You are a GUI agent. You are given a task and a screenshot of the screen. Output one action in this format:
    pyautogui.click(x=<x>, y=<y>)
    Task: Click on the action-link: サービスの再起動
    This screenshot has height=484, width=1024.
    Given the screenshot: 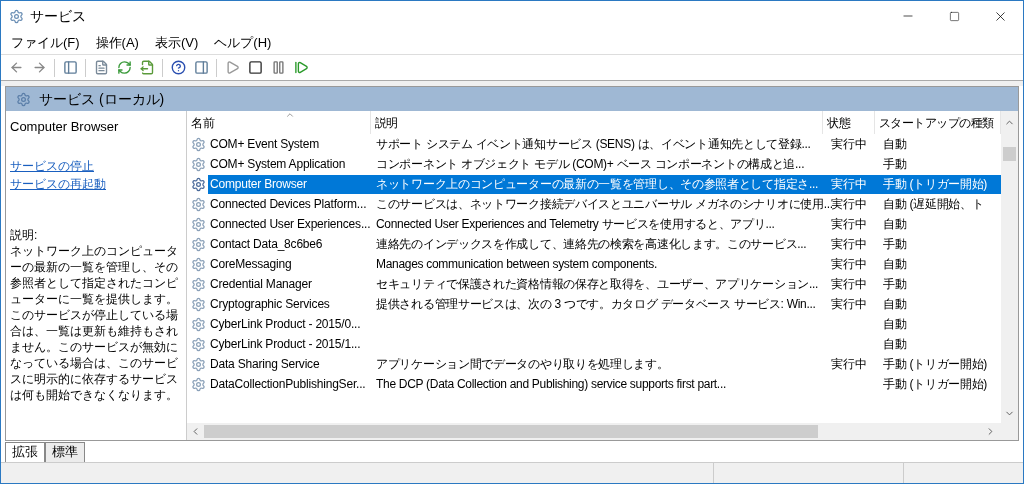 What is the action you would take?
    pyautogui.click(x=96, y=183)
    